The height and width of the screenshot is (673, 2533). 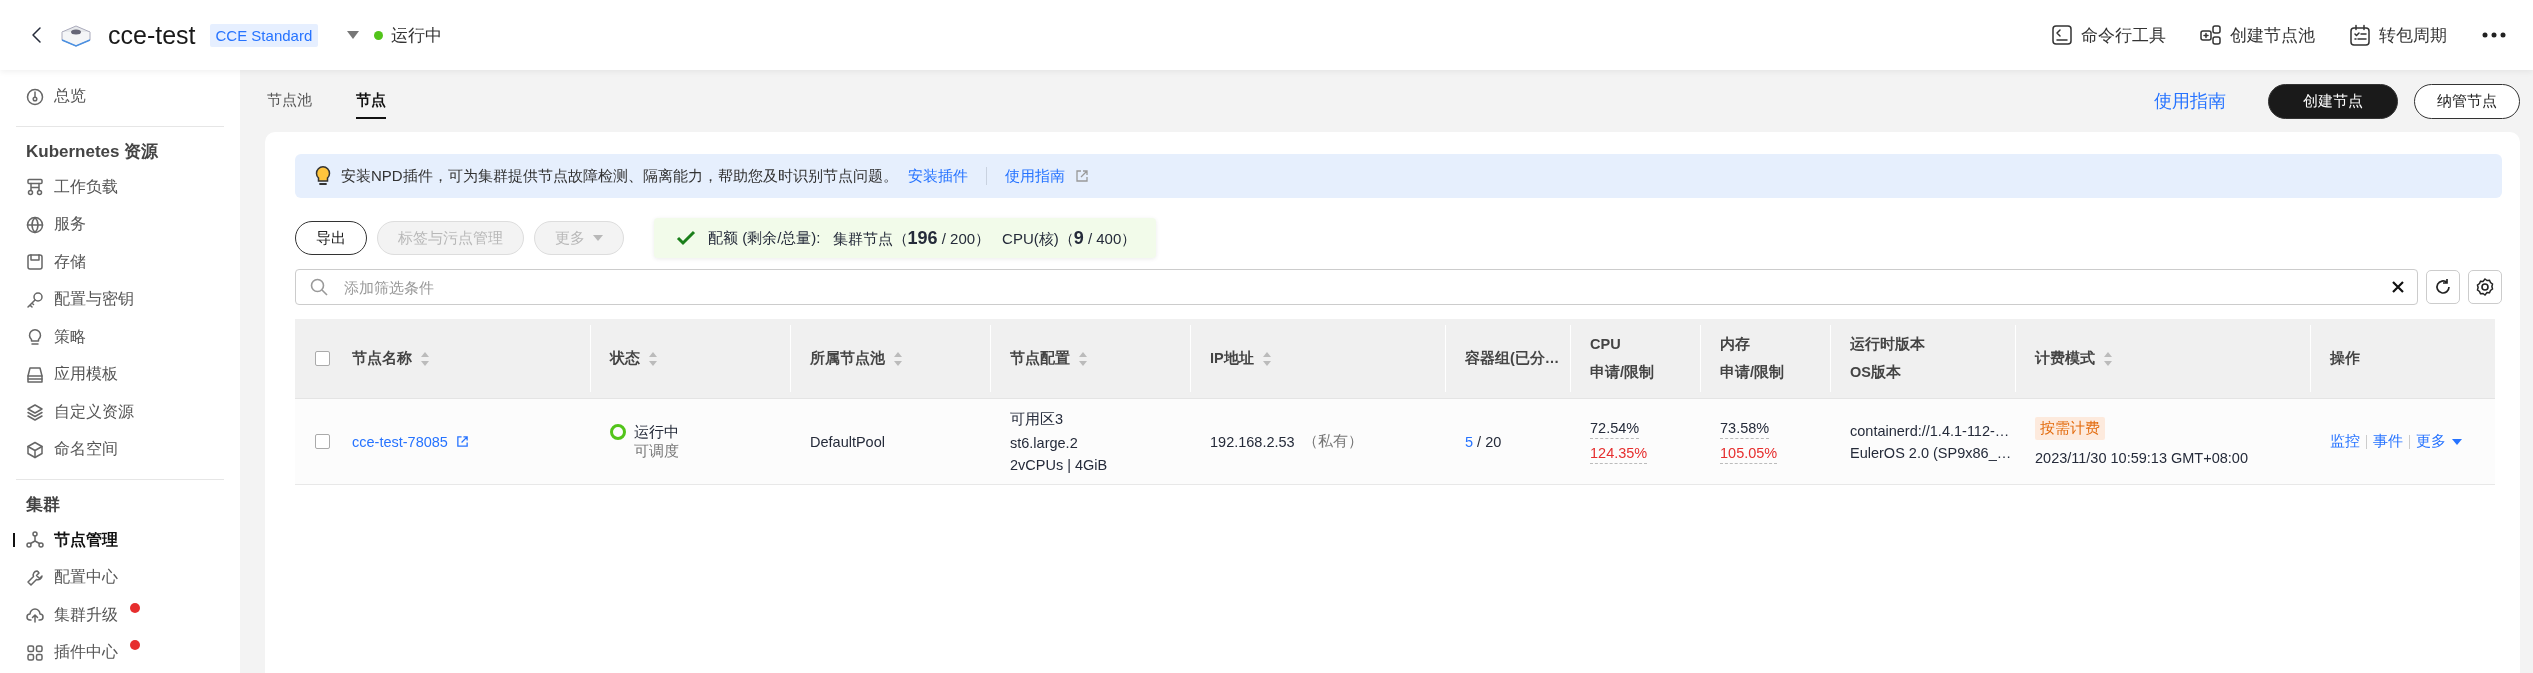 What do you see at coordinates (35, 615) in the screenshot?
I see `cloud-upload-icon` at bounding box center [35, 615].